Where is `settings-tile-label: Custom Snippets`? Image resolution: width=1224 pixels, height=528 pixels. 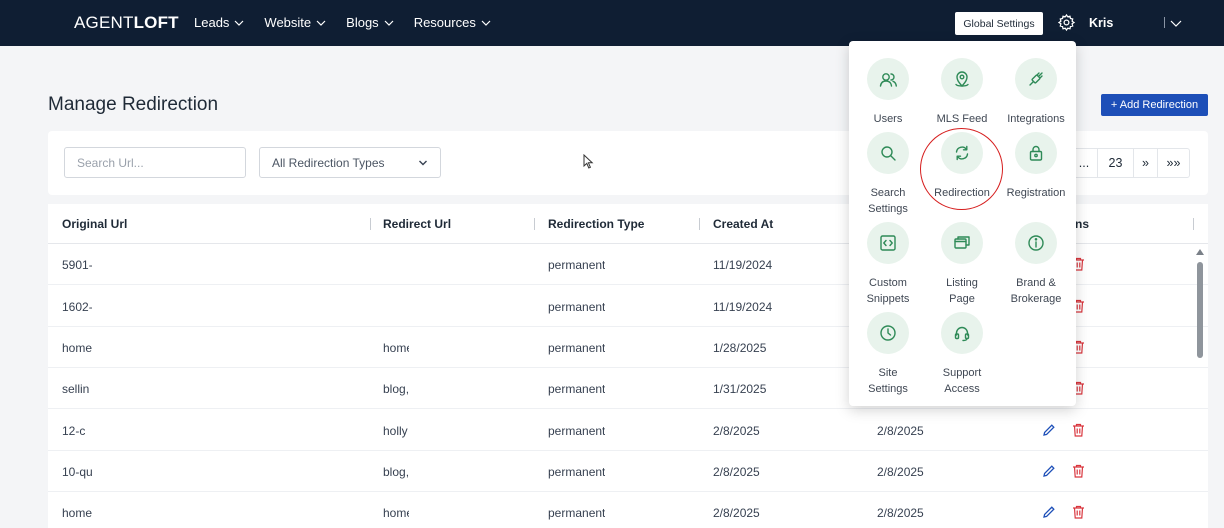
settings-tile-label: Custom Snippets is located at coordinates (888, 291).